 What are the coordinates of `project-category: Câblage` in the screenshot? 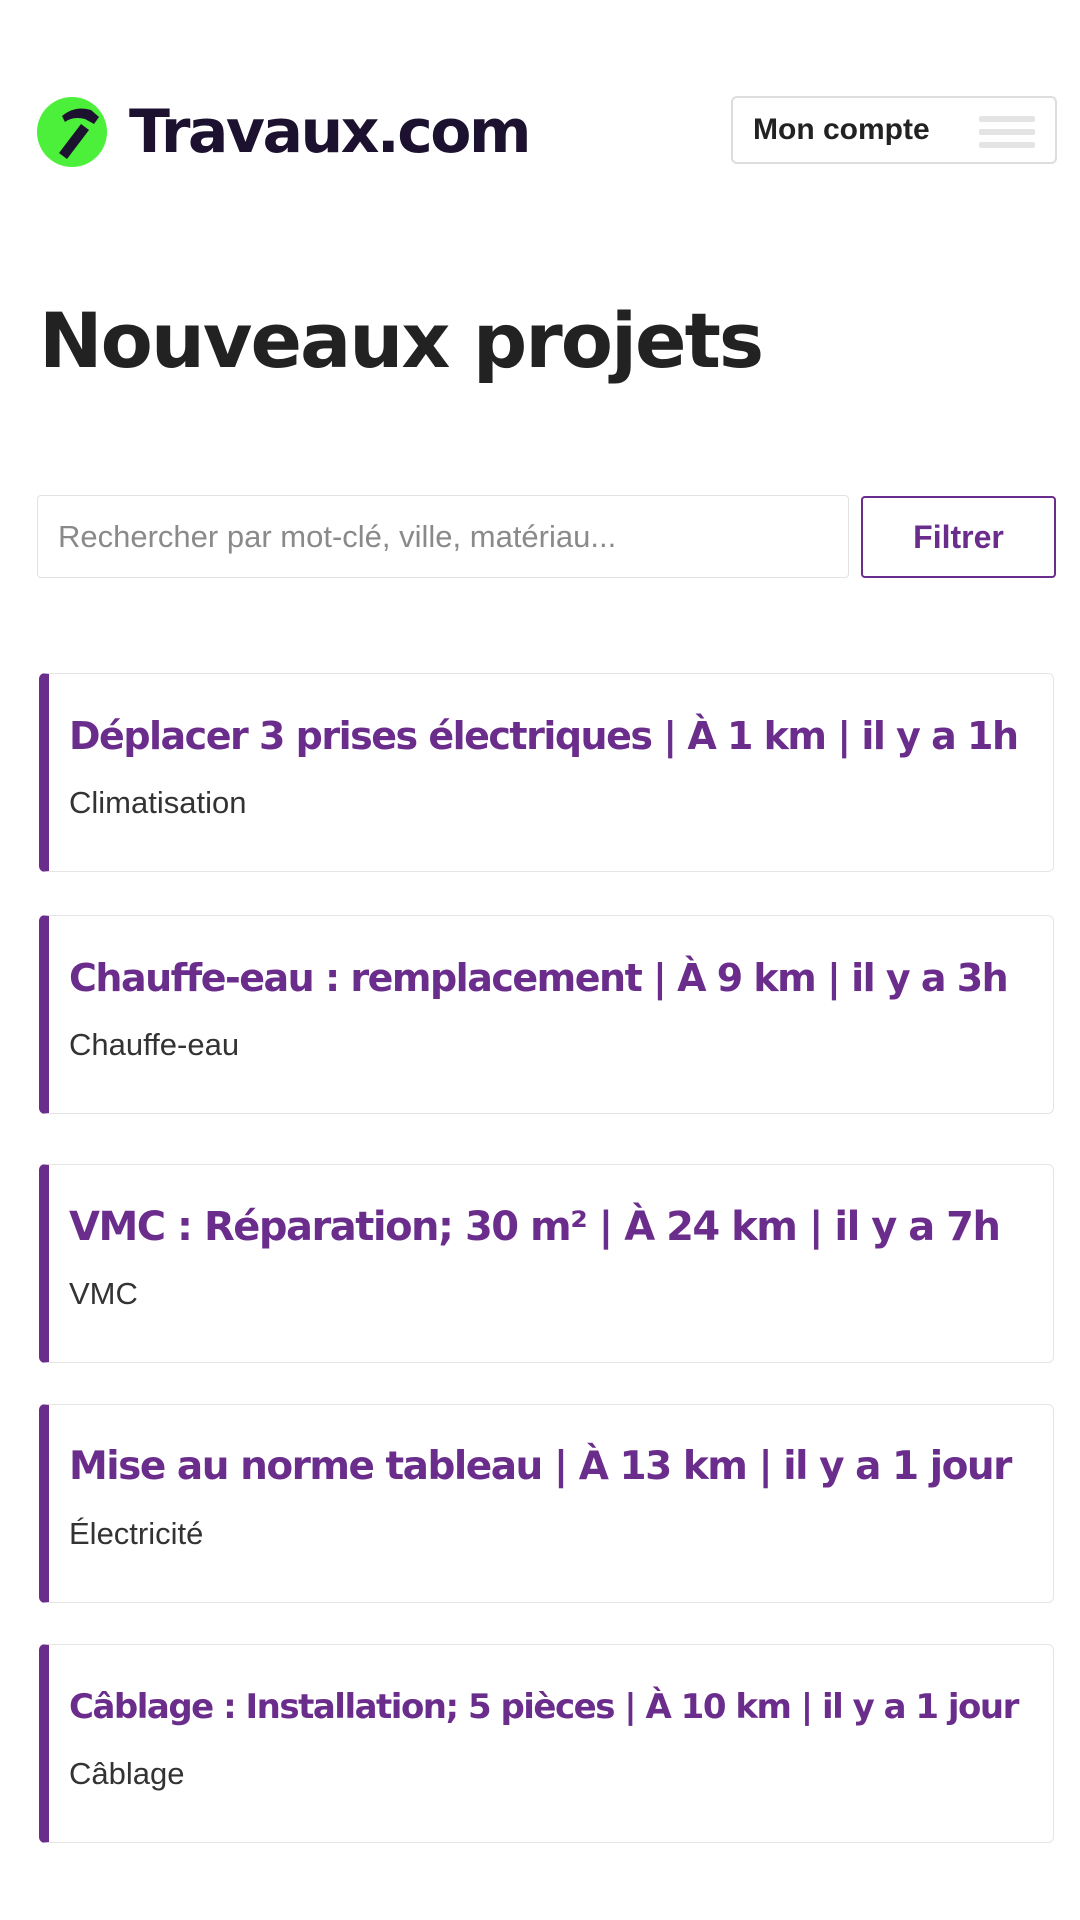 It's located at (127, 1773).